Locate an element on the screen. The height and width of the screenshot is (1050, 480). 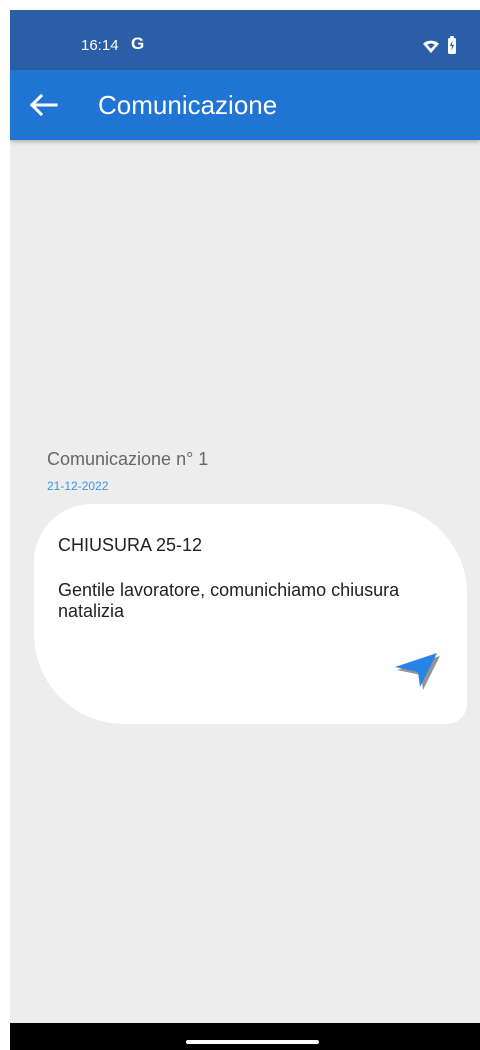
system-navigation-bar is located at coordinates (245, 1036).